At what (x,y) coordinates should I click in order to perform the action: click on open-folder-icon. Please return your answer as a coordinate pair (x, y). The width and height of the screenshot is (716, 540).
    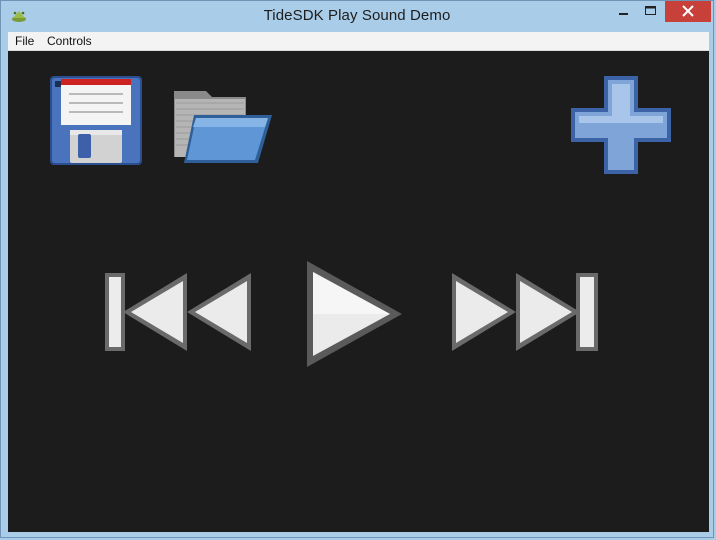
    Looking at the image, I should click on (223, 127).